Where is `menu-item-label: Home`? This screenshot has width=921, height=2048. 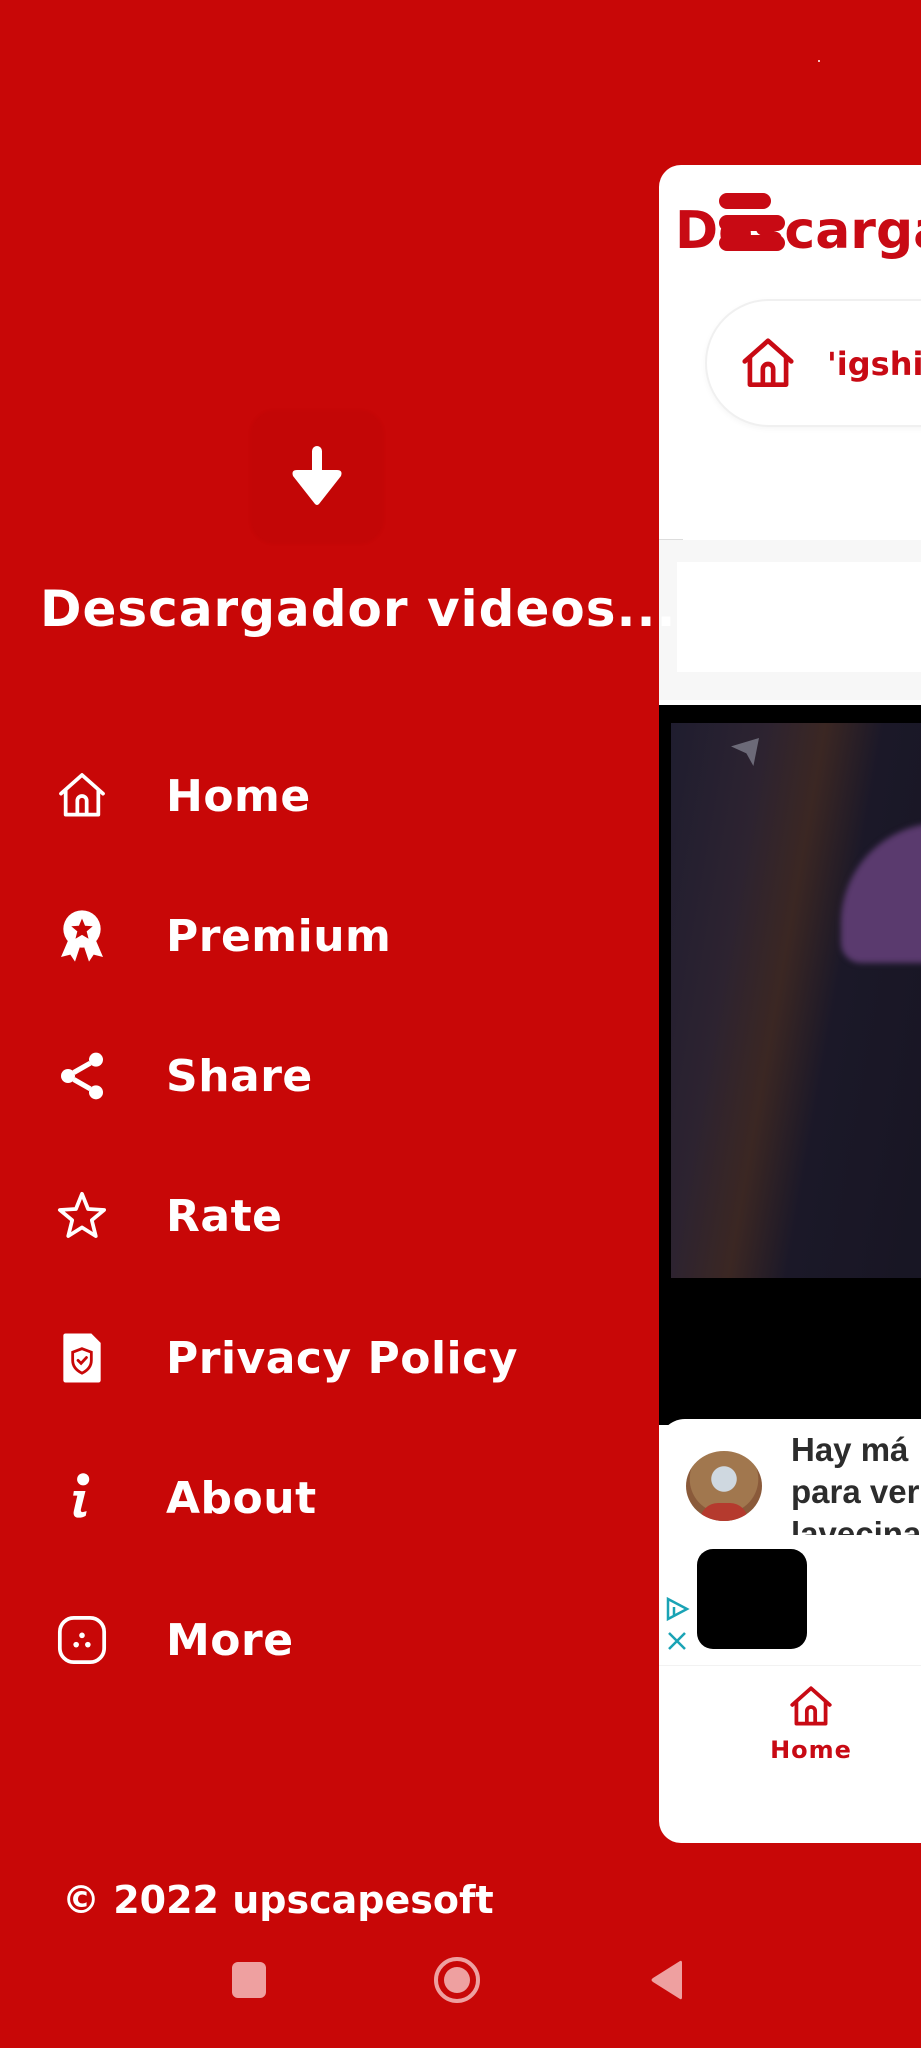 menu-item-label: Home is located at coordinates (238, 796).